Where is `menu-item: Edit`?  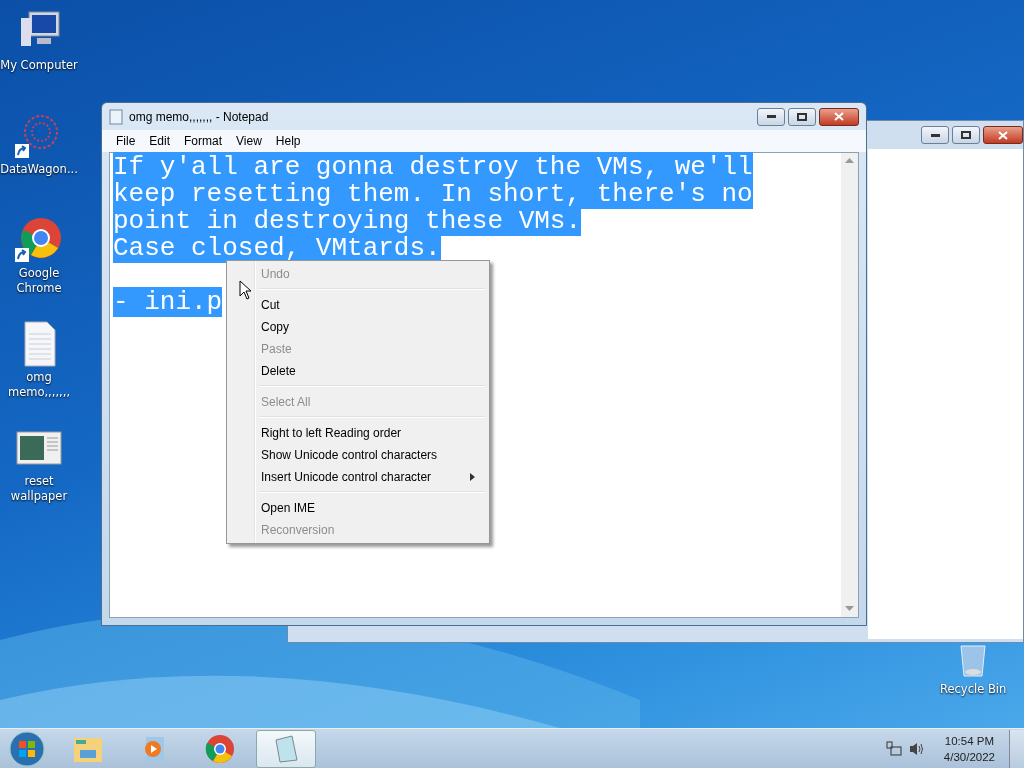
menu-item: Edit is located at coordinates (160, 141).